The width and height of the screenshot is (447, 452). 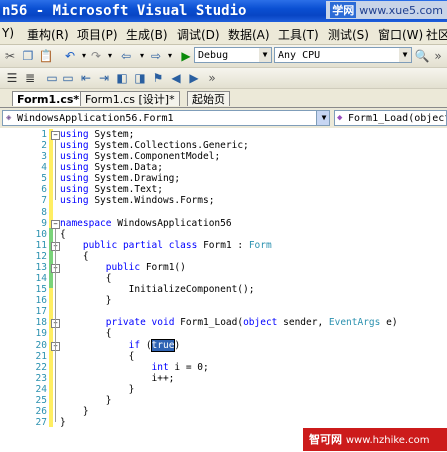 I want to click on uncomment-icon: ◨, so click(x=140, y=78).